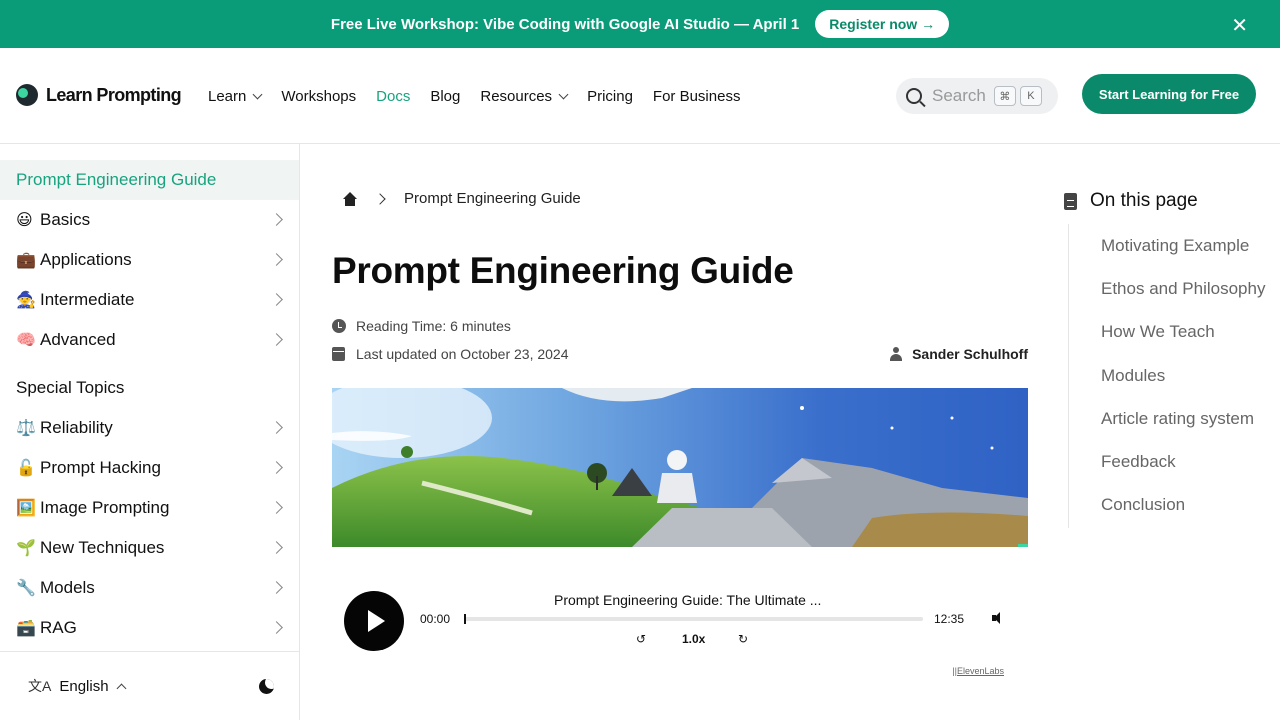 The width and height of the screenshot is (1280, 720). I want to click on clock-icon, so click(339, 326).